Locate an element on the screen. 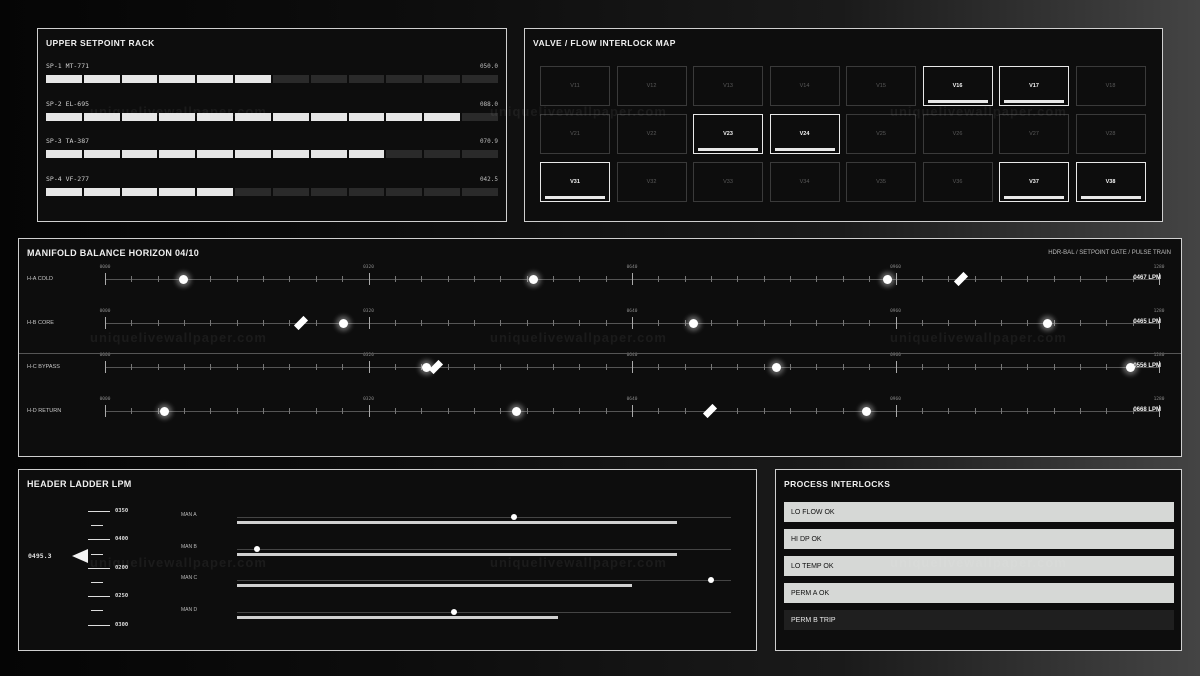 The image size is (1200, 676). manifold-label: MAN A is located at coordinates (189, 515).